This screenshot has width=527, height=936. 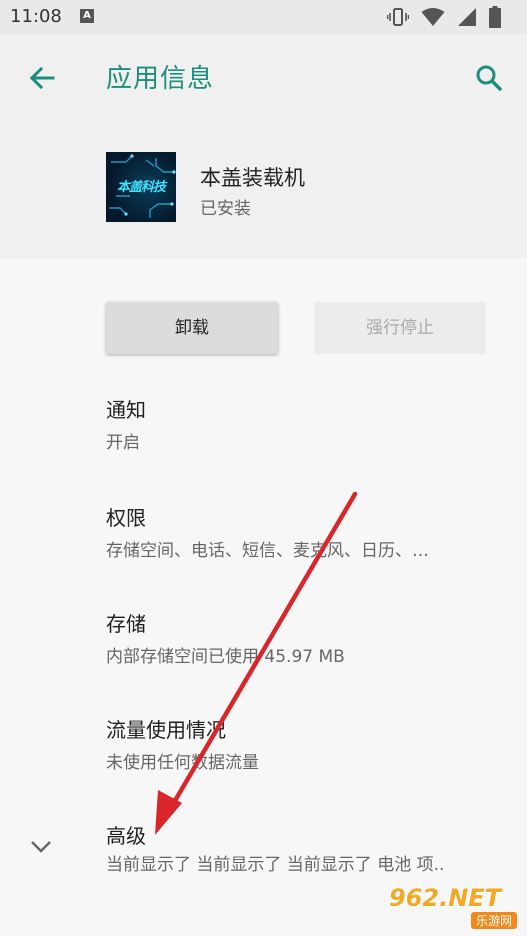 What do you see at coordinates (400, 328) in the screenshot?
I see `force-stop-button: 强行停止` at bounding box center [400, 328].